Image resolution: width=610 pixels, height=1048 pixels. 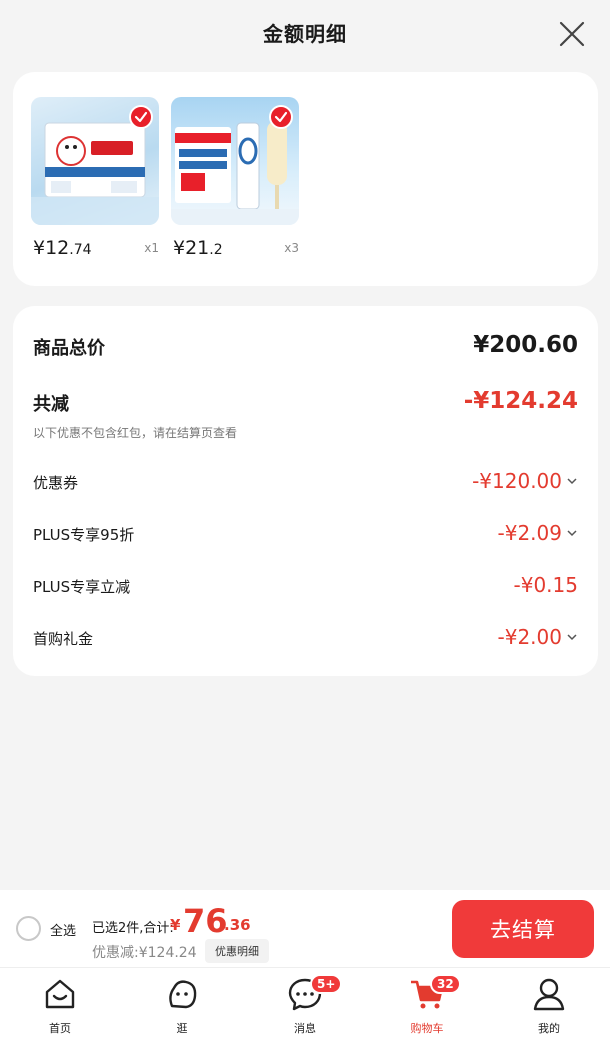 I want to click on first-purchase-gift-label: 首购礼金, so click(x=63, y=639).